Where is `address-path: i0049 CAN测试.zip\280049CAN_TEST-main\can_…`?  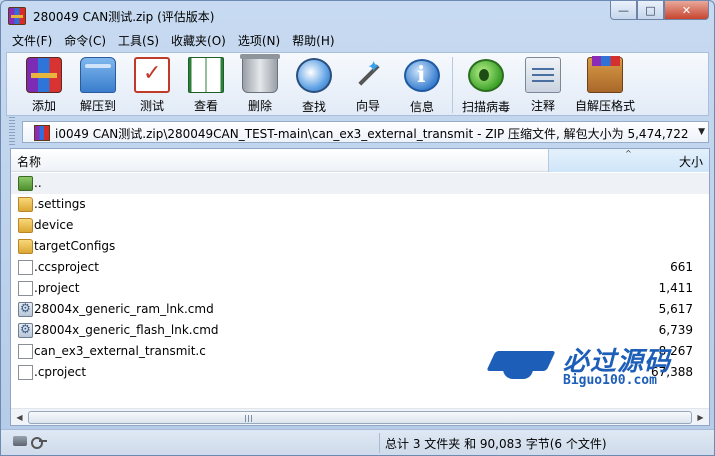
address-path: i0049 CAN测试.zip\280049CAN_TEST-main\can_… is located at coordinates (372, 134).